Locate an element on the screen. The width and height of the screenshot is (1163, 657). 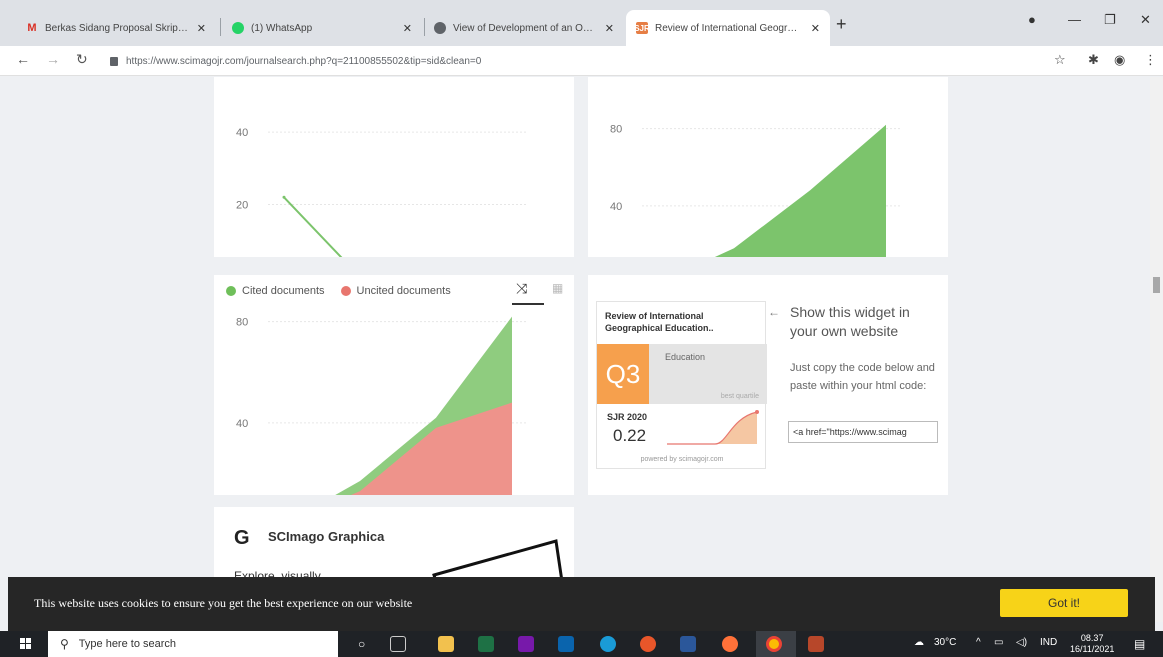
file-explorer-icon is located at coordinates (446, 644).